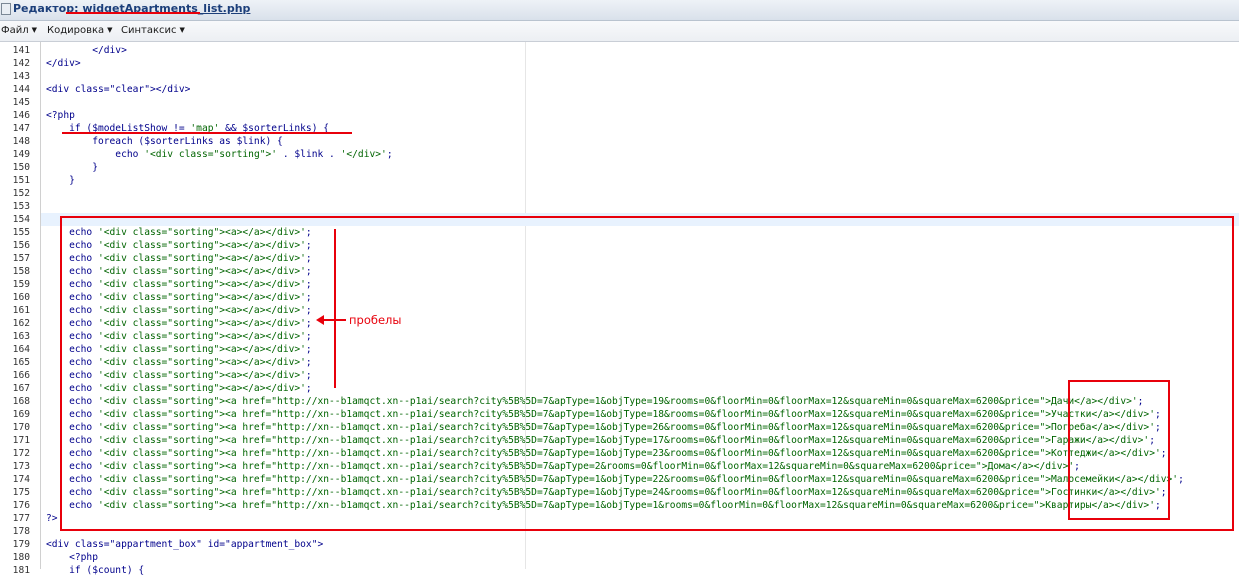  I want to click on line-number: 170, so click(21, 427).